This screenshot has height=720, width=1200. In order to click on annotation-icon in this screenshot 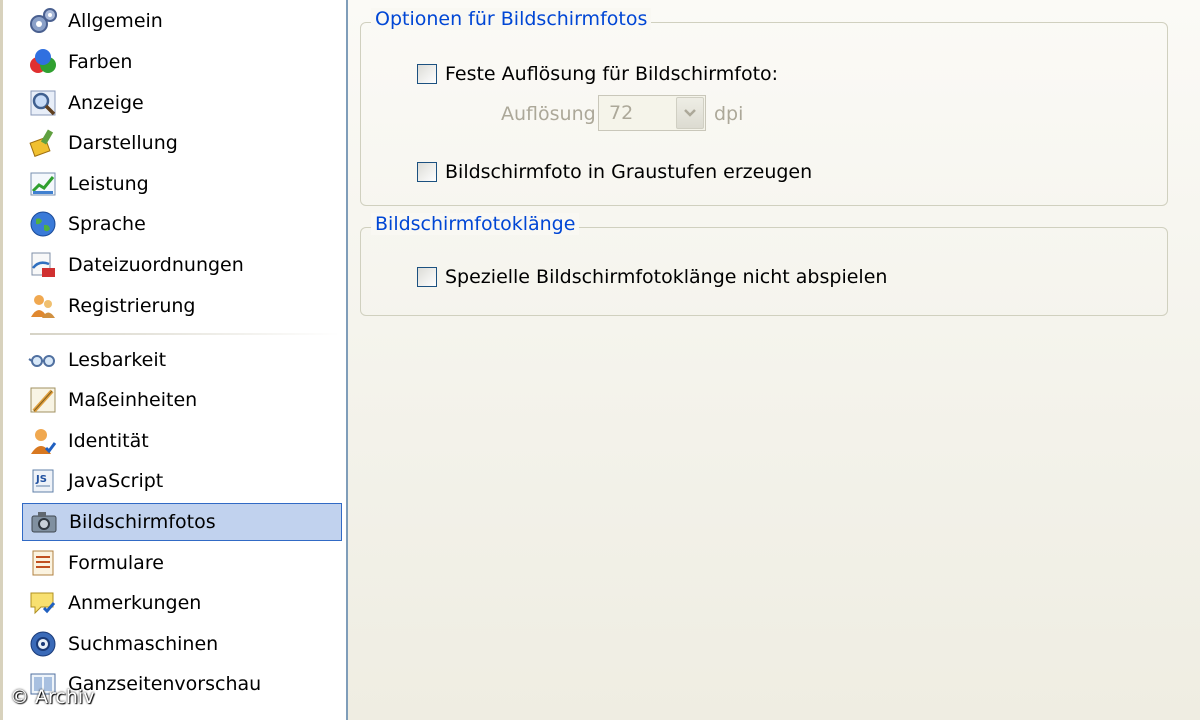, I will do `click(43, 603)`.